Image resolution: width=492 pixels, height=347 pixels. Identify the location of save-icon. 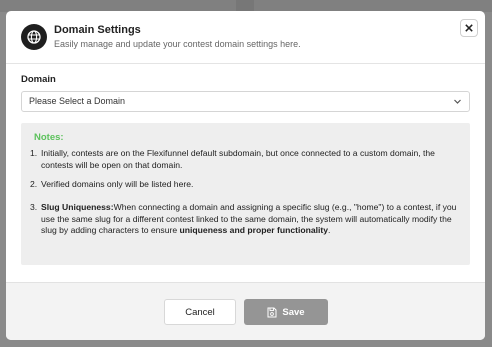
(272, 312).